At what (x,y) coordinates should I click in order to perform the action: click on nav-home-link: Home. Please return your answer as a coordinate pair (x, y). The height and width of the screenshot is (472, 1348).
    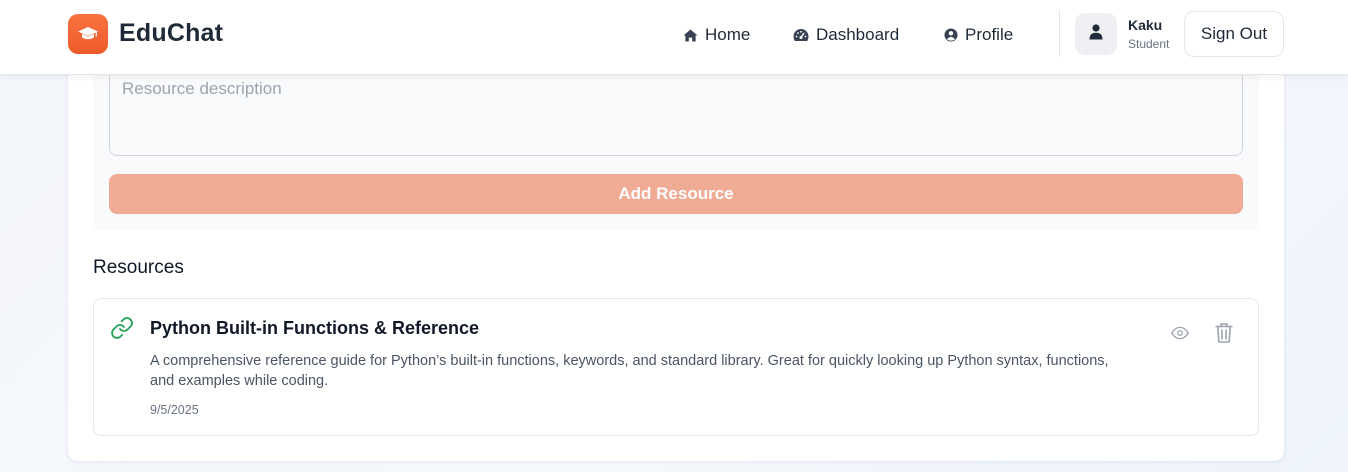
    Looking at the image, I should click on (716, 35).